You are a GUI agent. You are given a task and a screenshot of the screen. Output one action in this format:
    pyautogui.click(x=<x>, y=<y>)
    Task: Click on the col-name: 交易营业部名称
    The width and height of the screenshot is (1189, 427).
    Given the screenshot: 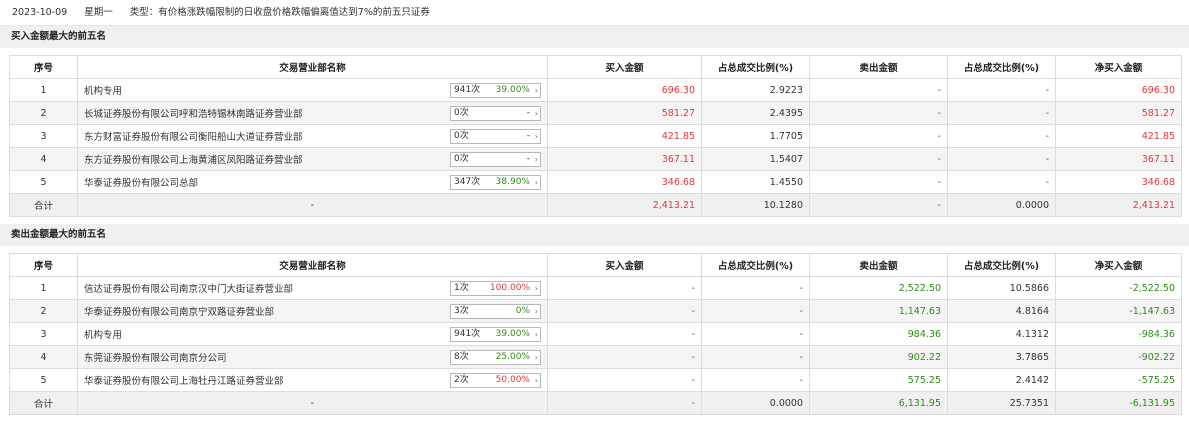 What is the action you would take?
    pyautogui.click(x=312, y=265)
    